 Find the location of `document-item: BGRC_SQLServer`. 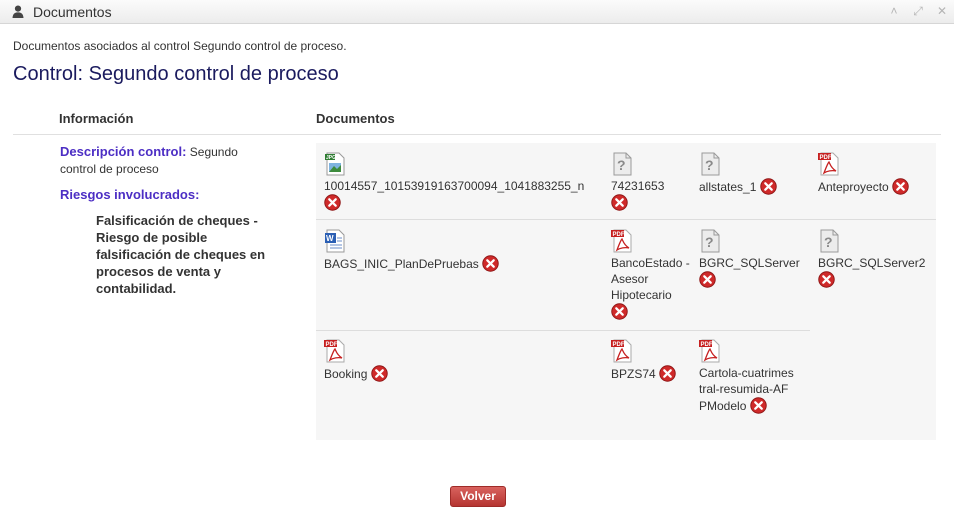

document-item: BGRC_SQLServer is located at coordinates (755, 258).